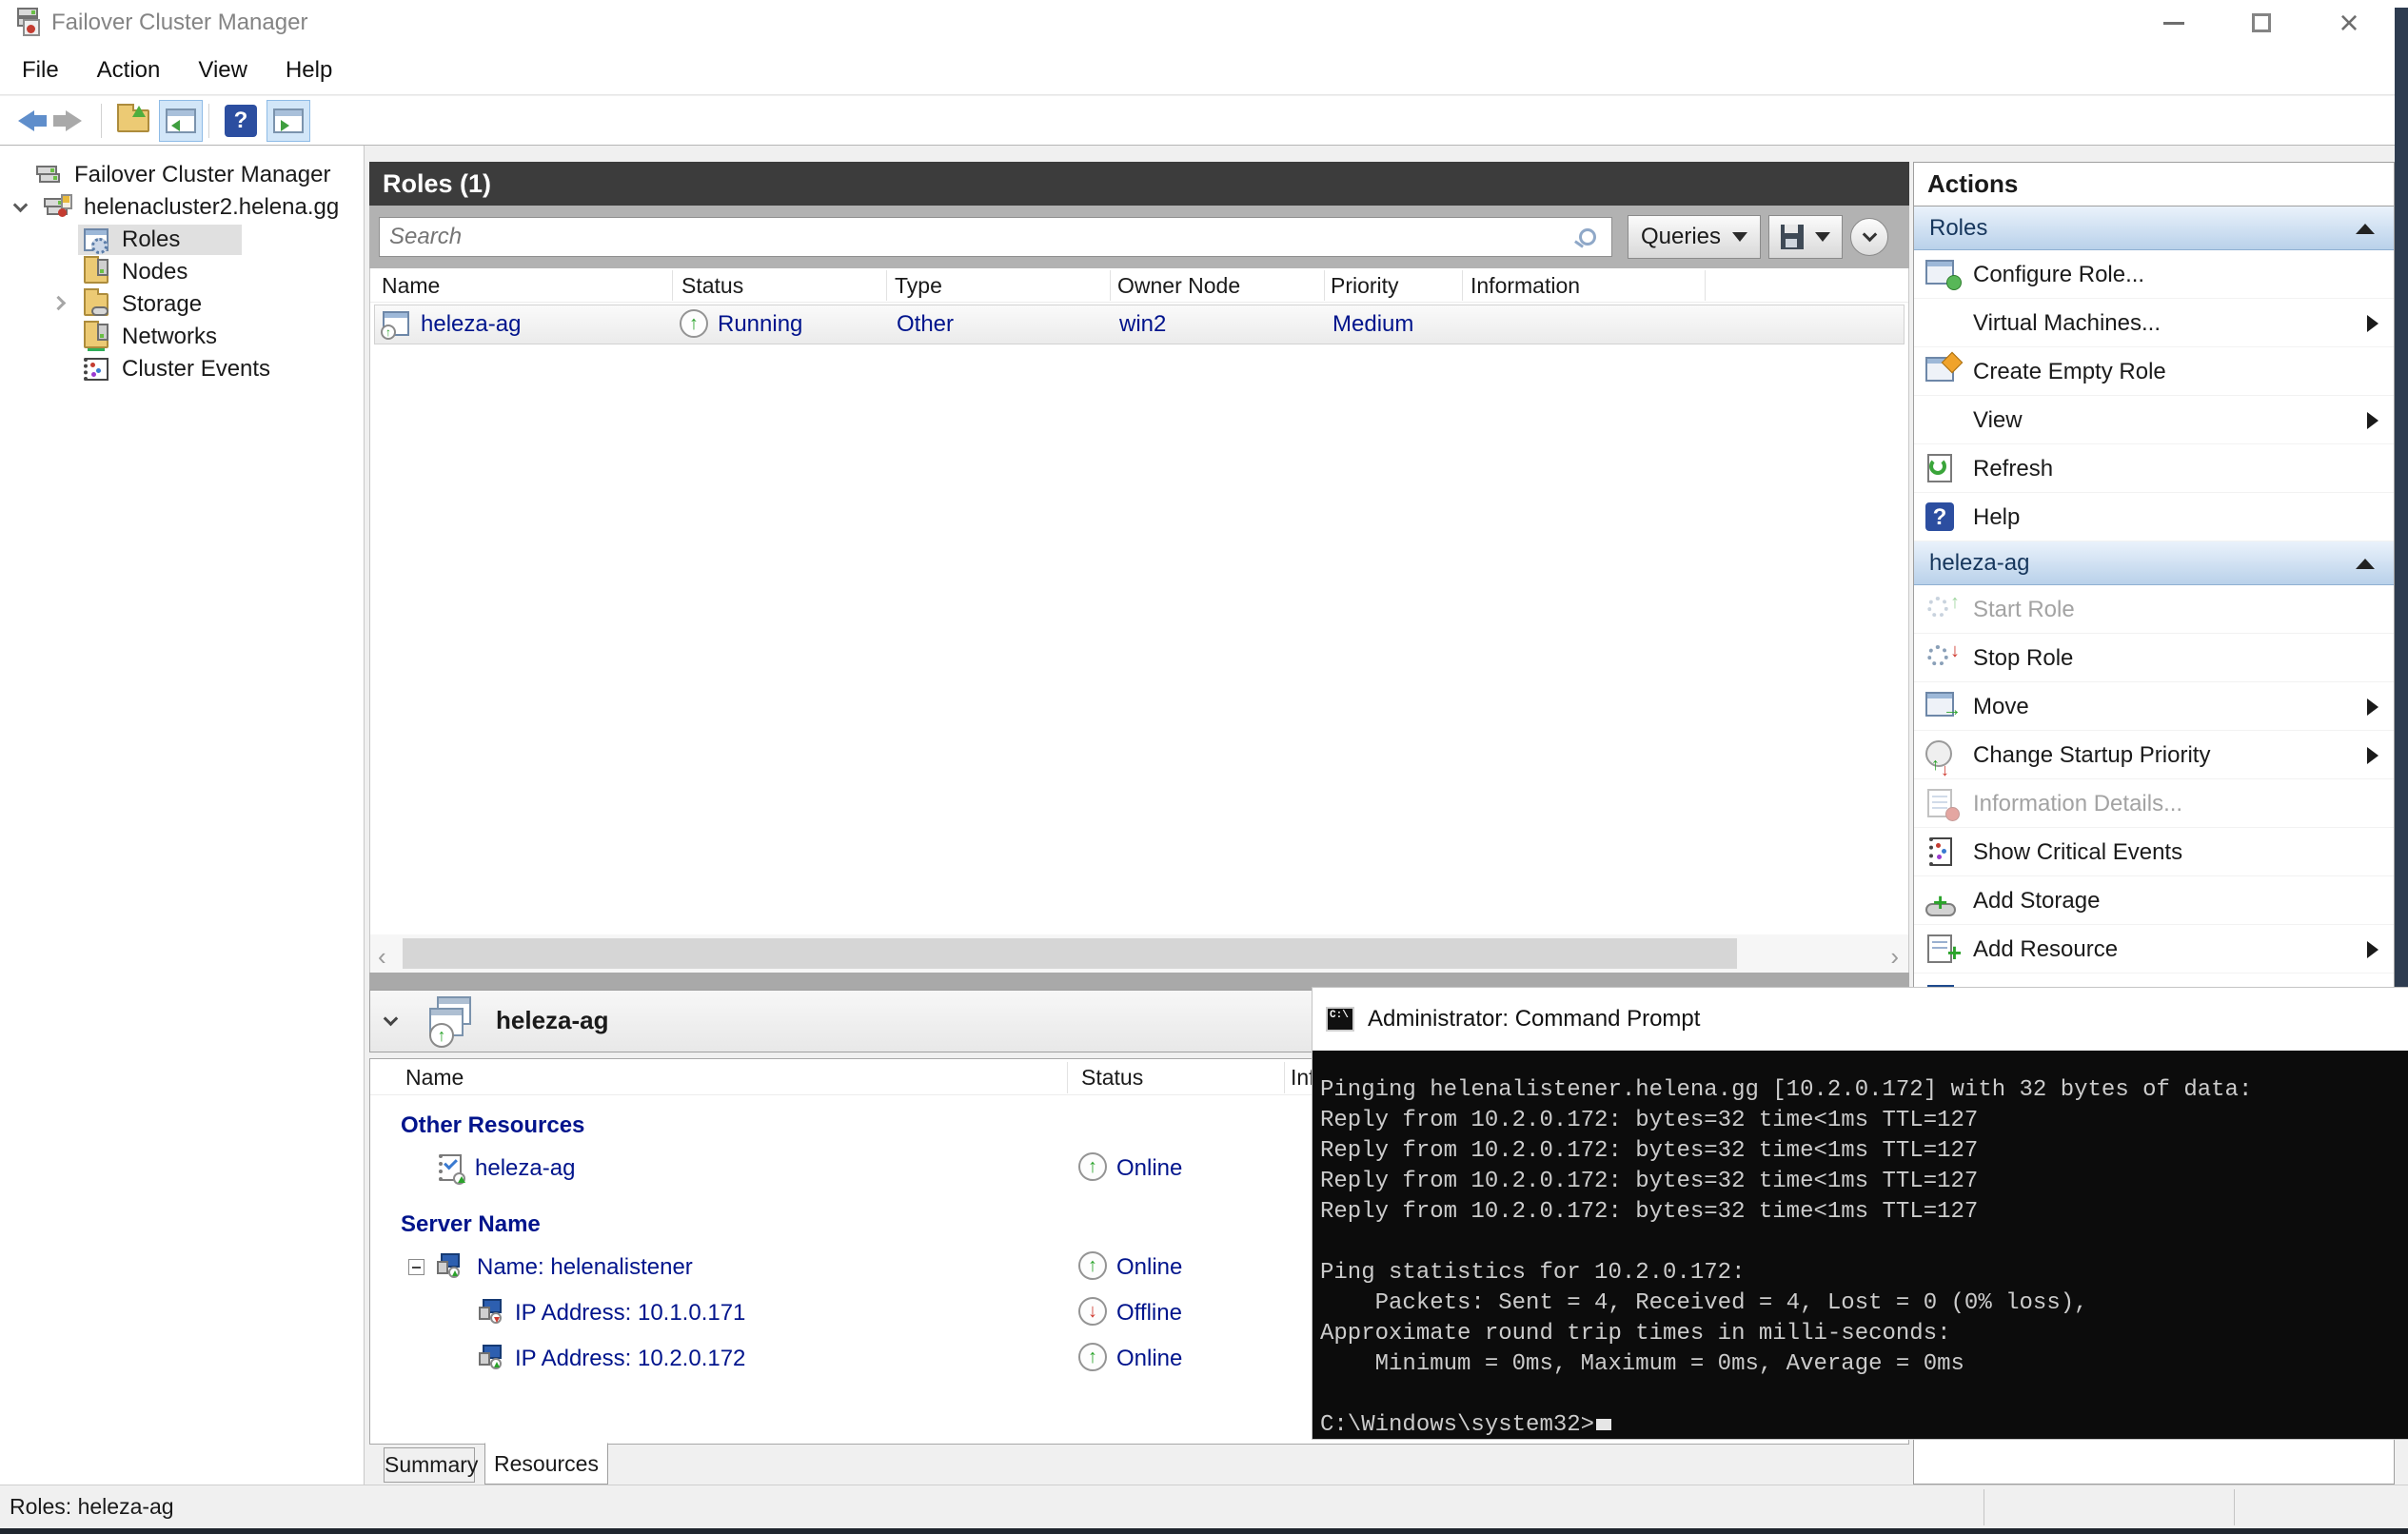 The image size is (2408, 1534). I want to click on minimize-icon, so click(2173, 23).